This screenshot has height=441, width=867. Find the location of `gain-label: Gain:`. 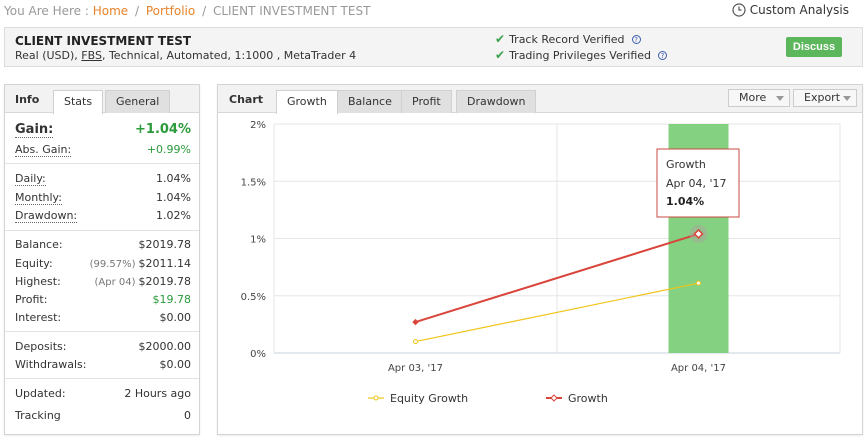

gain-label: Gain: is located at coordinates (34, 130).